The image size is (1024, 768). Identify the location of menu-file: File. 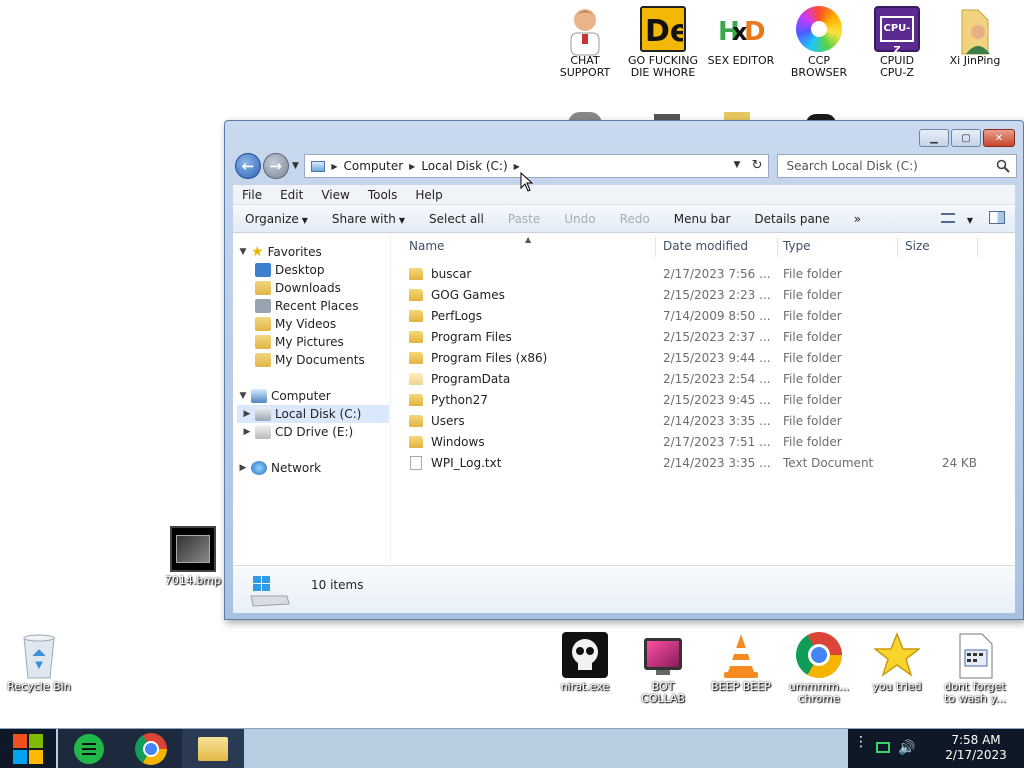
(252, 195).